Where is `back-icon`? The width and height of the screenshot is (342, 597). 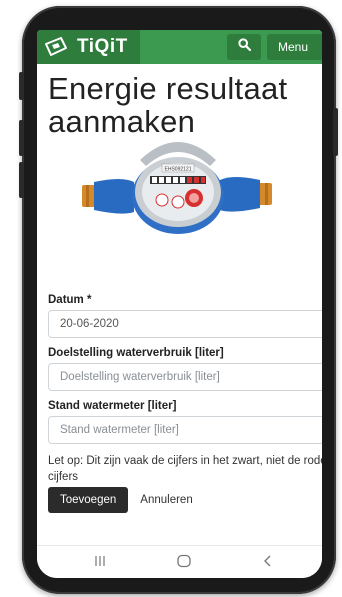
back-icon is located at coordinates (268, 563).